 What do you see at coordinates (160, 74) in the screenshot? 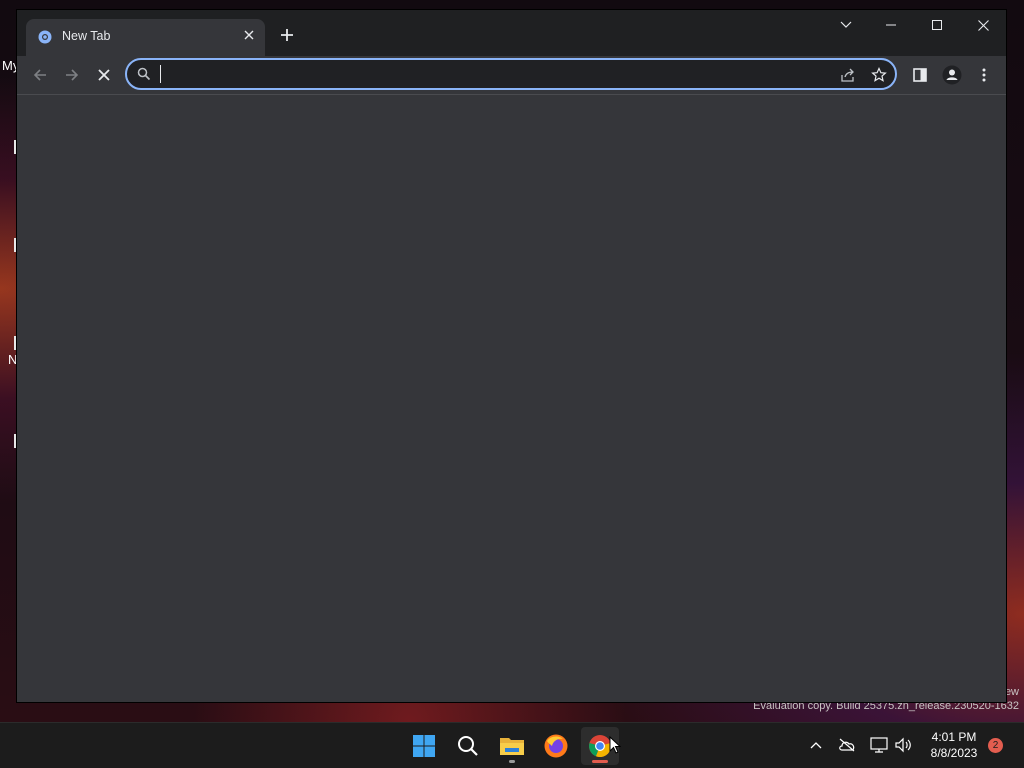
I see `text-caret` at bounding box center [160, 74].